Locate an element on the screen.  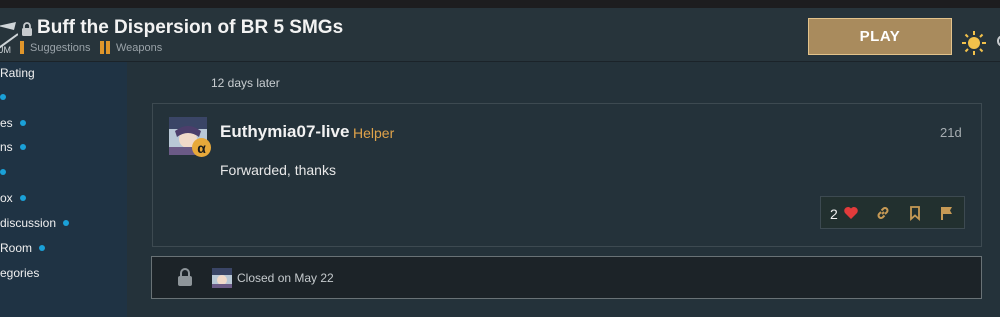
sidebar-item-discussion: discussion is located at coordinates (35, 223).